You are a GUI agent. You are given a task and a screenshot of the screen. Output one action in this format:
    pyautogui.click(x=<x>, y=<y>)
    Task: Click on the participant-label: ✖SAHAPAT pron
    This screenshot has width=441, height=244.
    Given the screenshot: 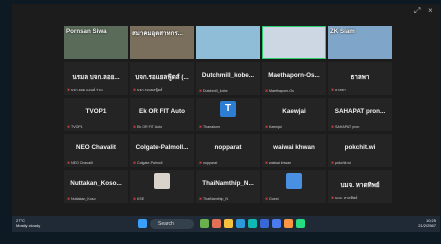 What is the action you would take?
    pyautogui.click(x=360, y=127)
    